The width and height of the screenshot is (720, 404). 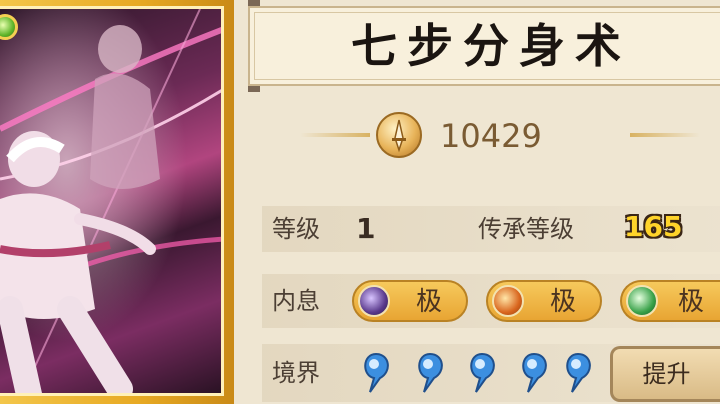 What do you see at coordinates (670, 301) in the screenshot?
I see `inner-slot-3: 极` at bounding box center [670, 301].